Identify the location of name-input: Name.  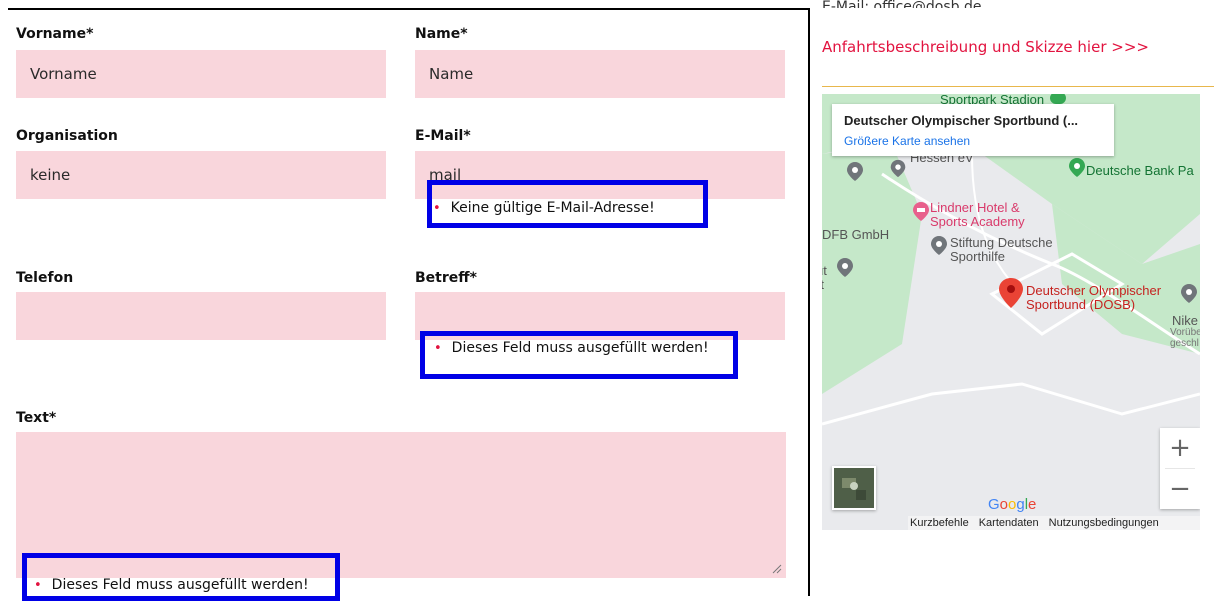
(600, 74).